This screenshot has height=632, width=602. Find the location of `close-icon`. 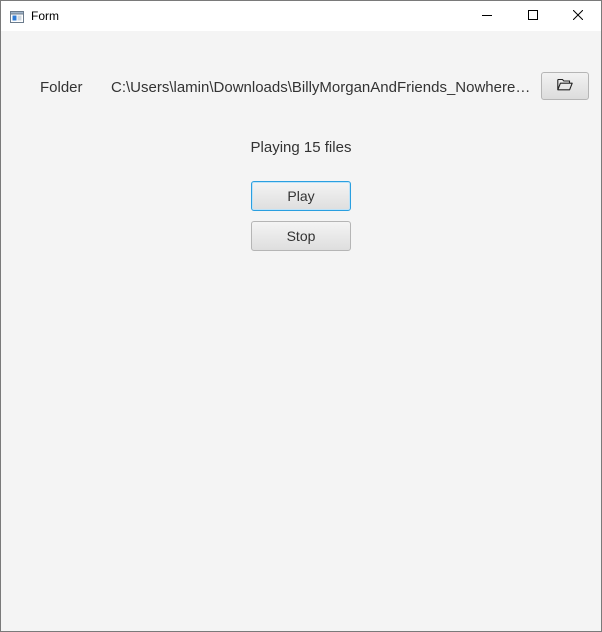

close-icon is located at coordinates (578, 16).